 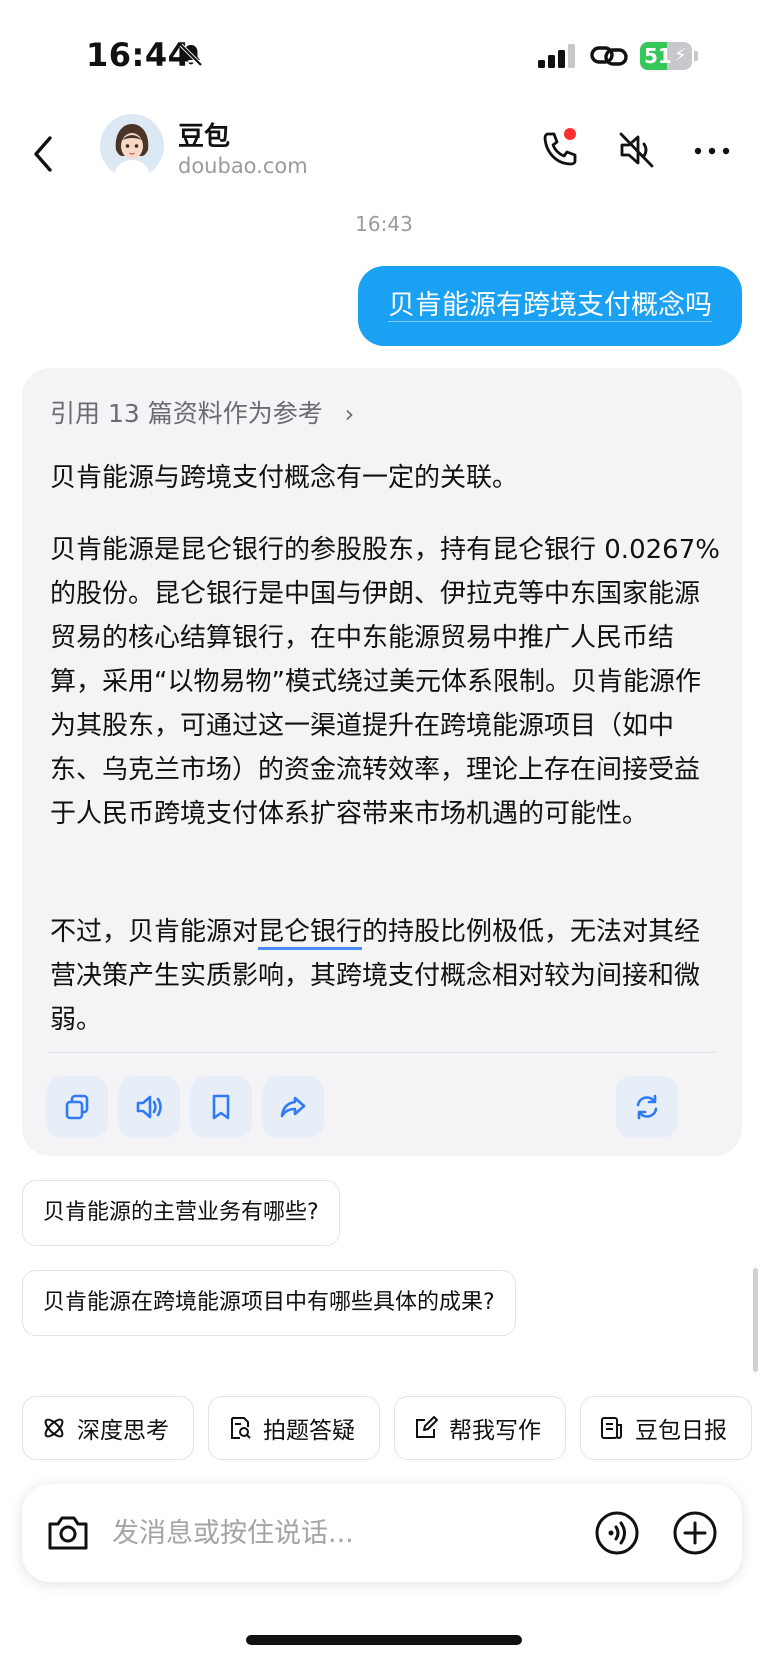 I want to click on message-timestamp: 16:43, so click(x=384, y=224).